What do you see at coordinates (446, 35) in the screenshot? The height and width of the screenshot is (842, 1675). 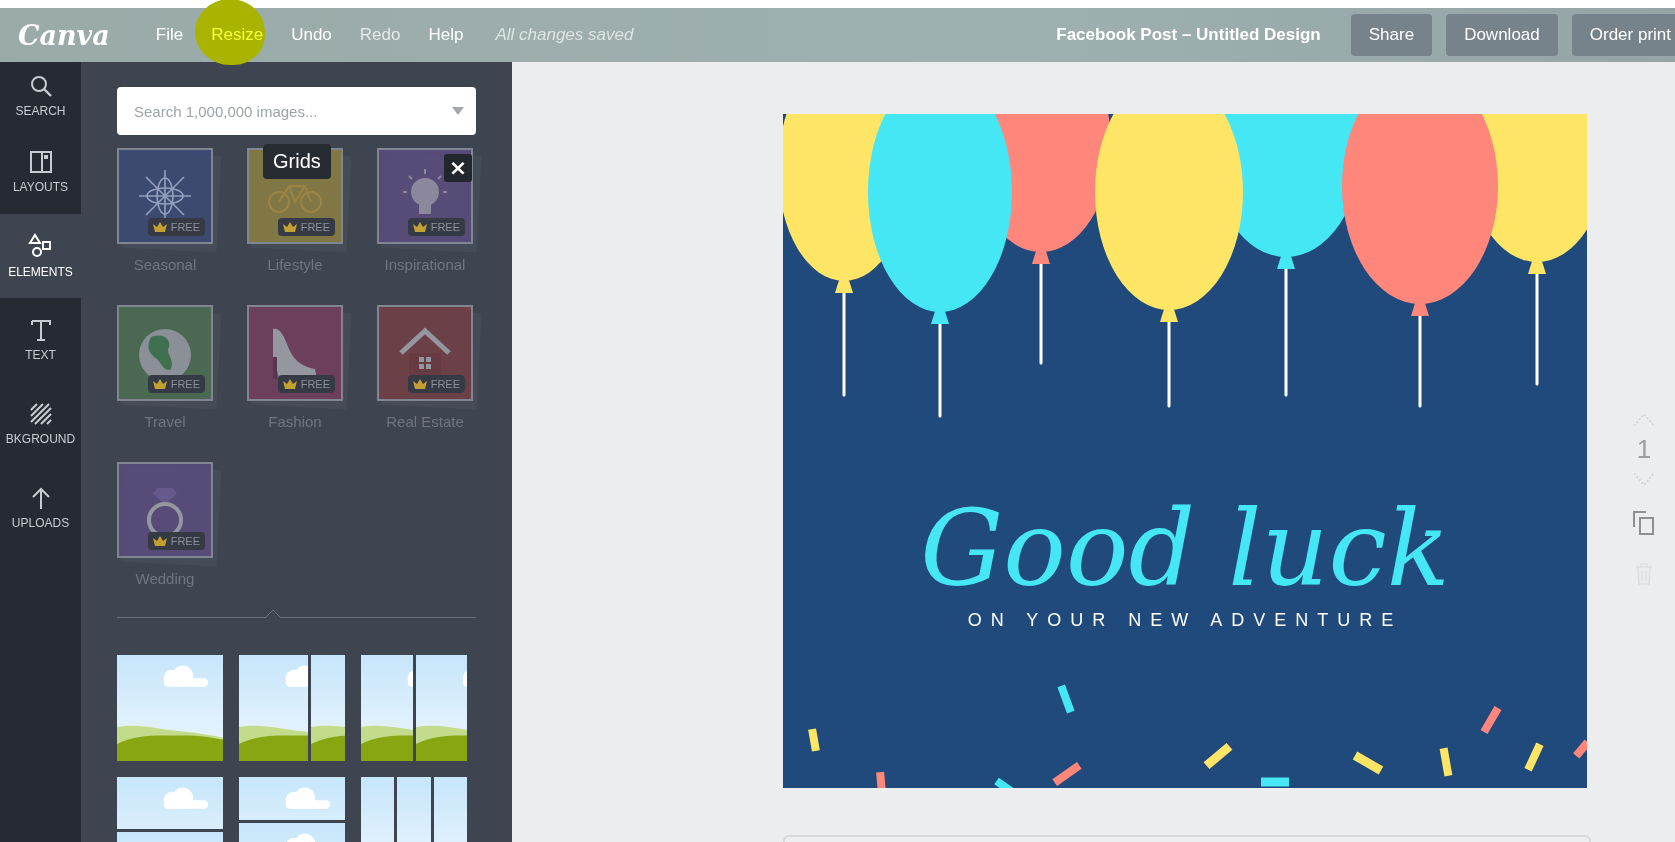 I see `menu-item: Help` at bounding box center [446, 35].